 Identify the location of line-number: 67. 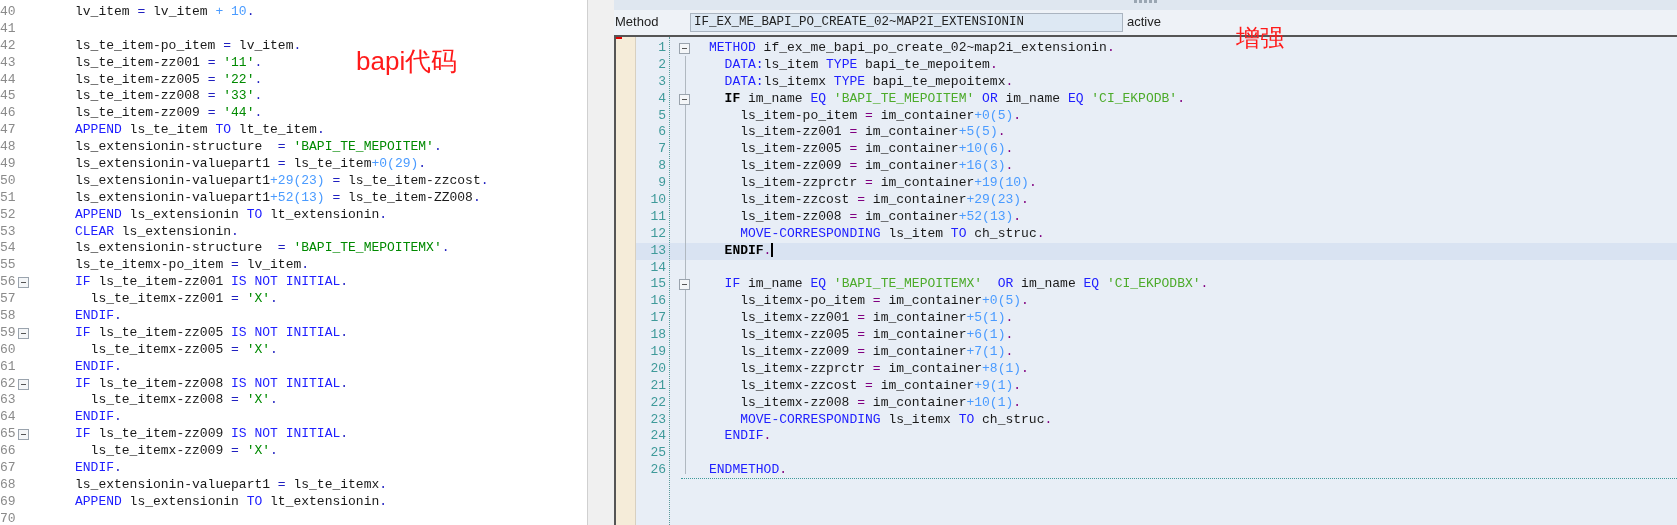
(8, 468).